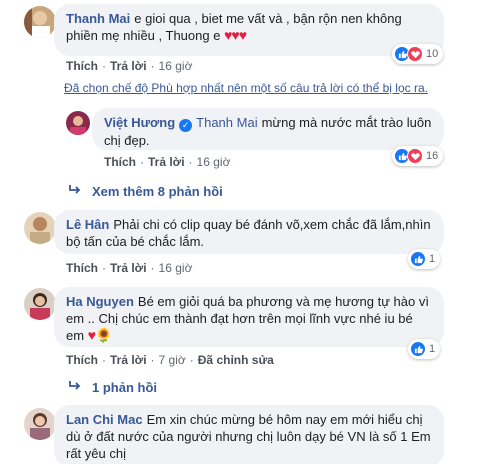 This screenshot has width=480, height=464. What do you see at coordinates (236, 360) in the screenshot?
I see `edited-label: Đã chỉnh sửa` at bounding box center [236, 360].